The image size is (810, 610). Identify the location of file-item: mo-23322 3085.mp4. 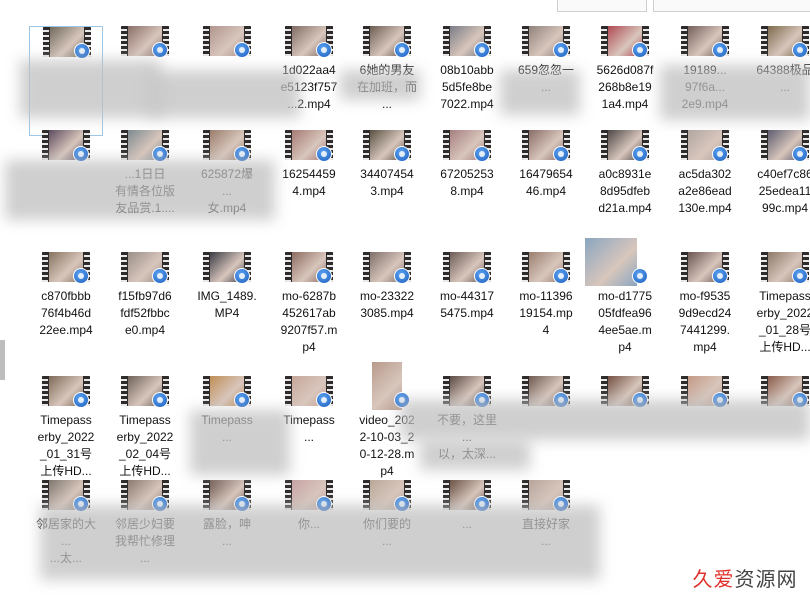
(387, 307).